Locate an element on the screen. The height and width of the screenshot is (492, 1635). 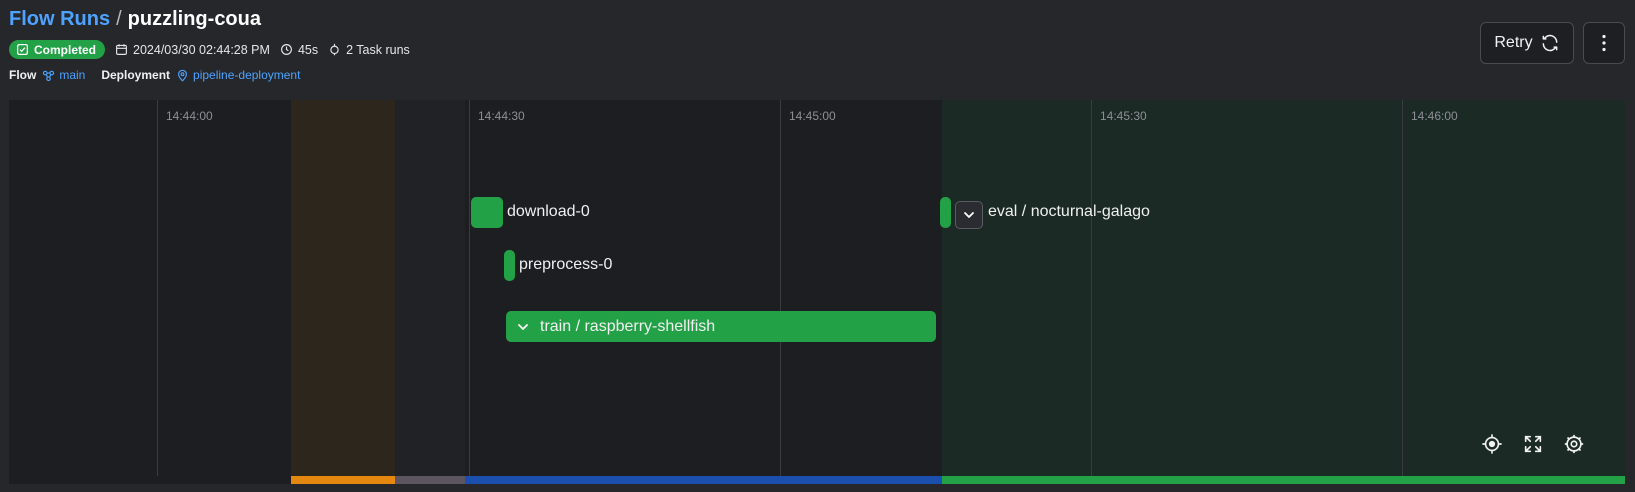
download-node is located at coordinates (487, 212).